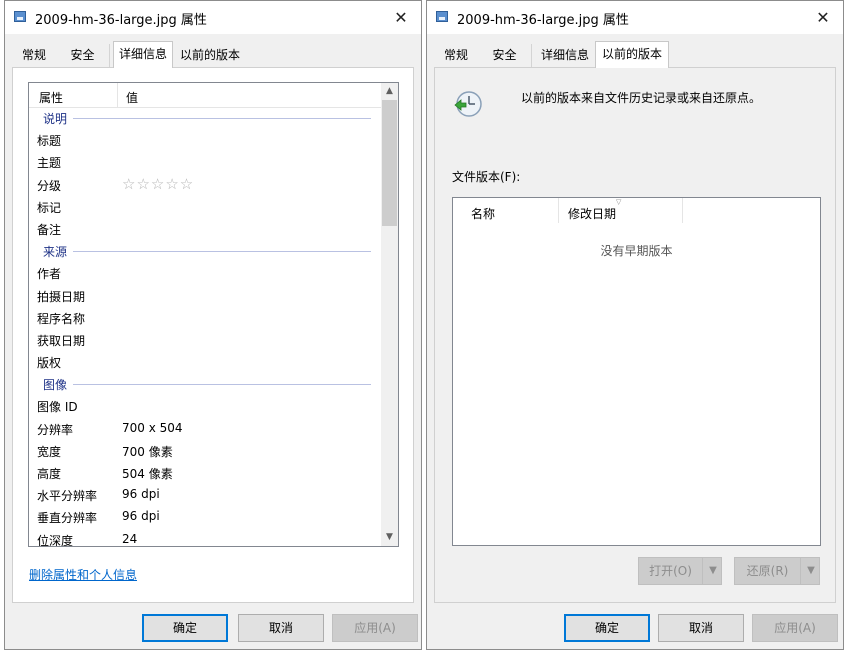 The width and height of the screenshot is (847, 650). Describe the element at coordinates (147, 474) in the screenshot. I see `property-value: 504 像素` at that location.